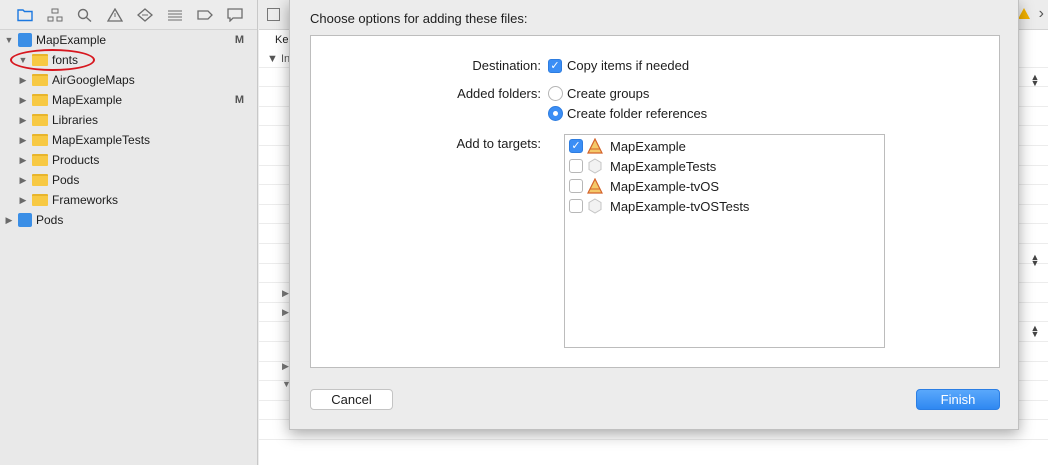  I want to click on tree-item: ▶ AirGoogleMaps, so click(129, 80).